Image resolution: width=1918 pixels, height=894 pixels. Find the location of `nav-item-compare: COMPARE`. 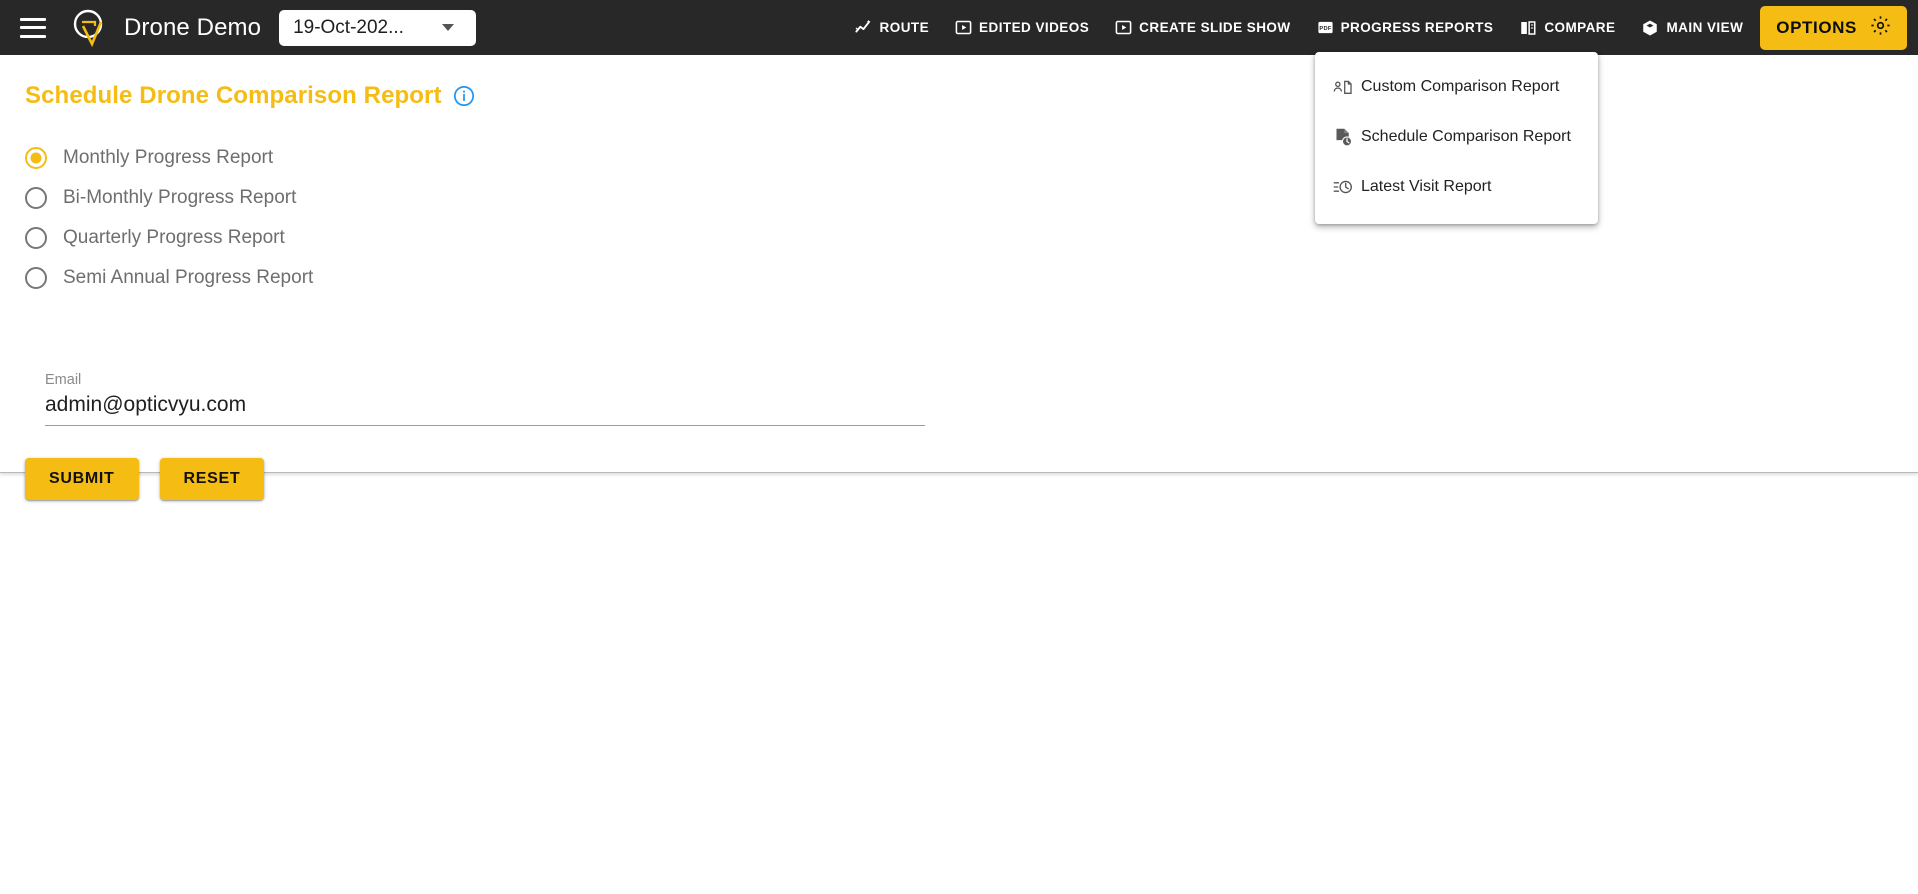

nav-item-compare: COMPARE is located at coordinates (1567, 27).